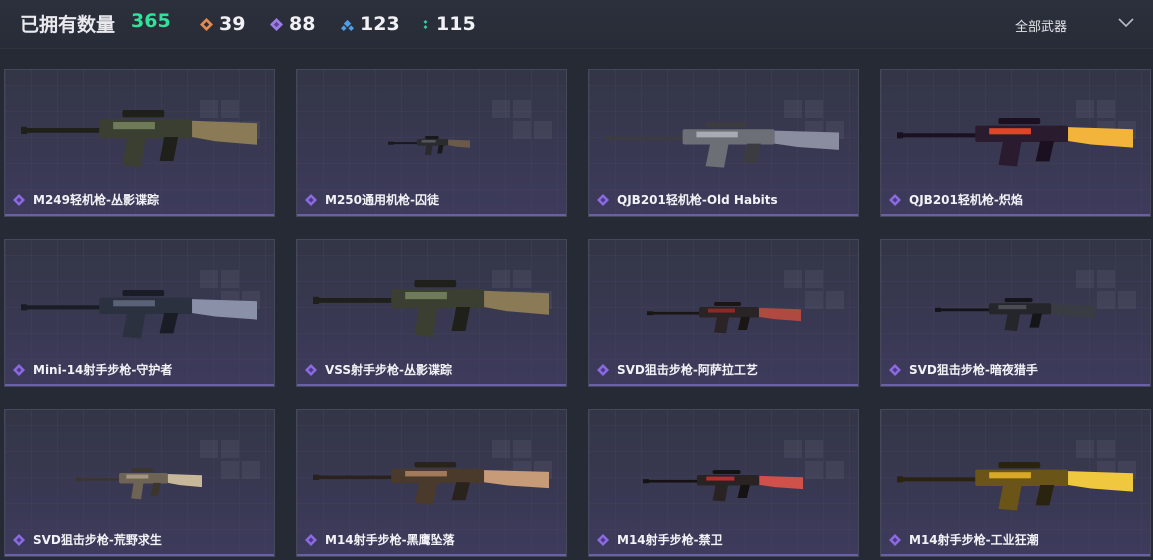 The image size is (1153, 560). What do you see at coordinates (973, 370) in the screenshot?
I see `weapon-name: SVD狙击步枪-暗夜猎手` at bounding box center [973, 370].